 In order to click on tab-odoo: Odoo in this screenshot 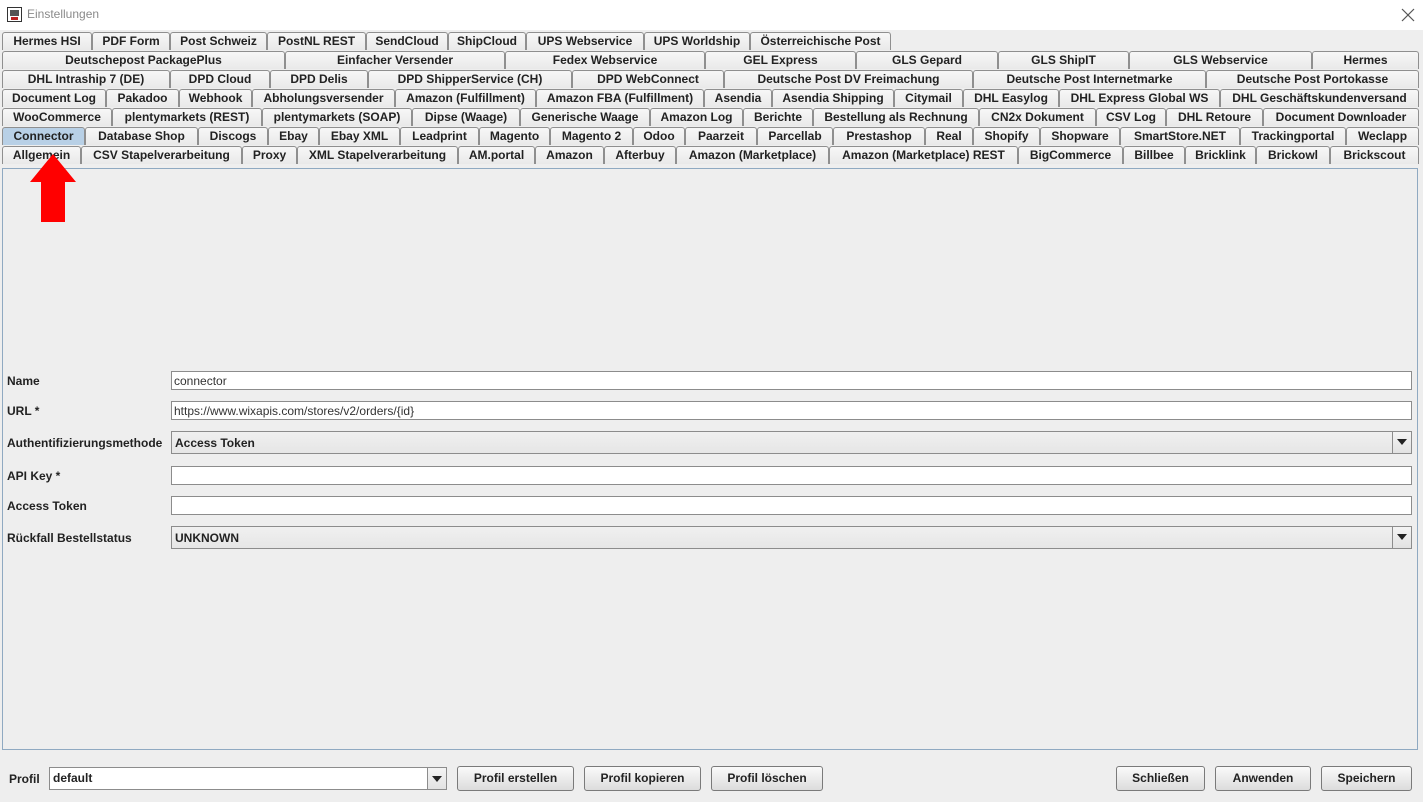, I will do `click(659, 136)`.